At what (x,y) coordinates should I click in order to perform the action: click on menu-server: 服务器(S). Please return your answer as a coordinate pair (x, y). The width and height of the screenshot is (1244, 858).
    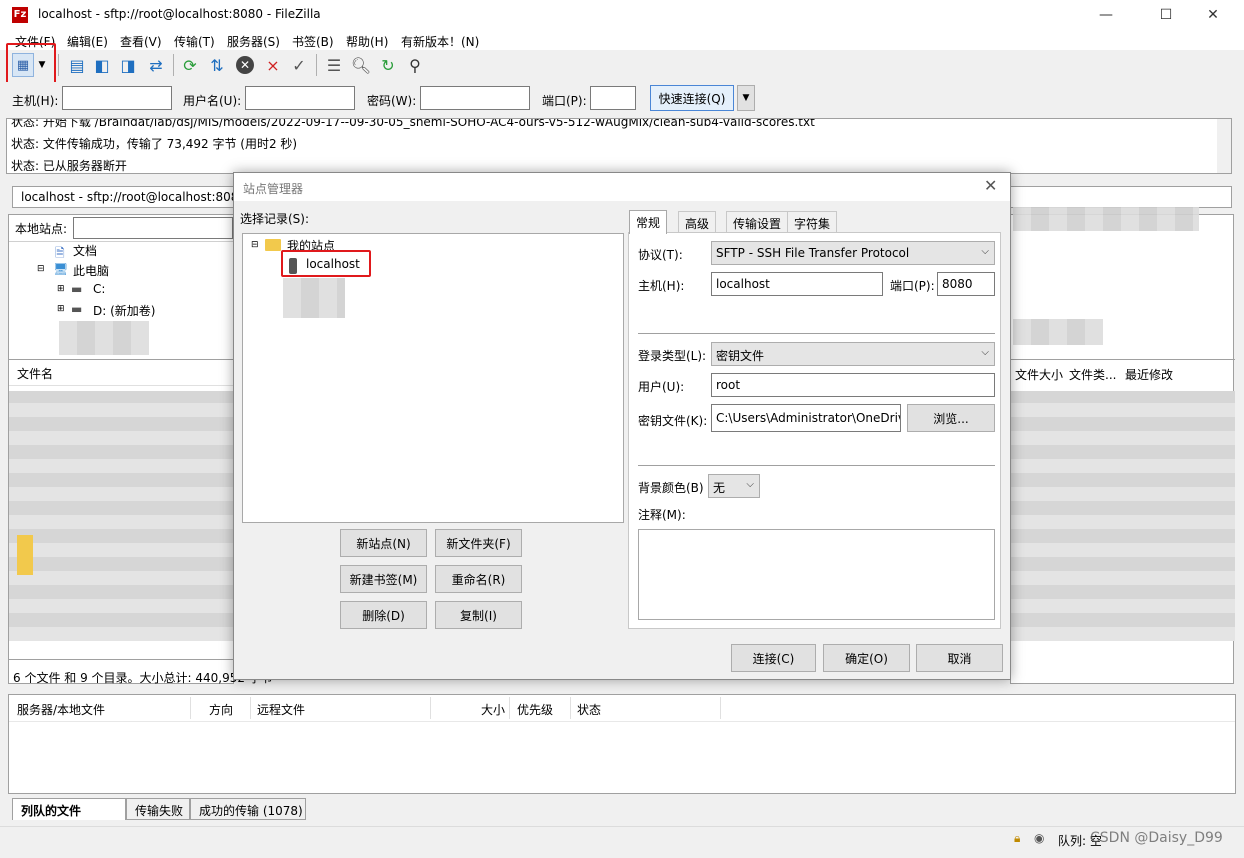
    Looking at the image, I should click on (253, 41).